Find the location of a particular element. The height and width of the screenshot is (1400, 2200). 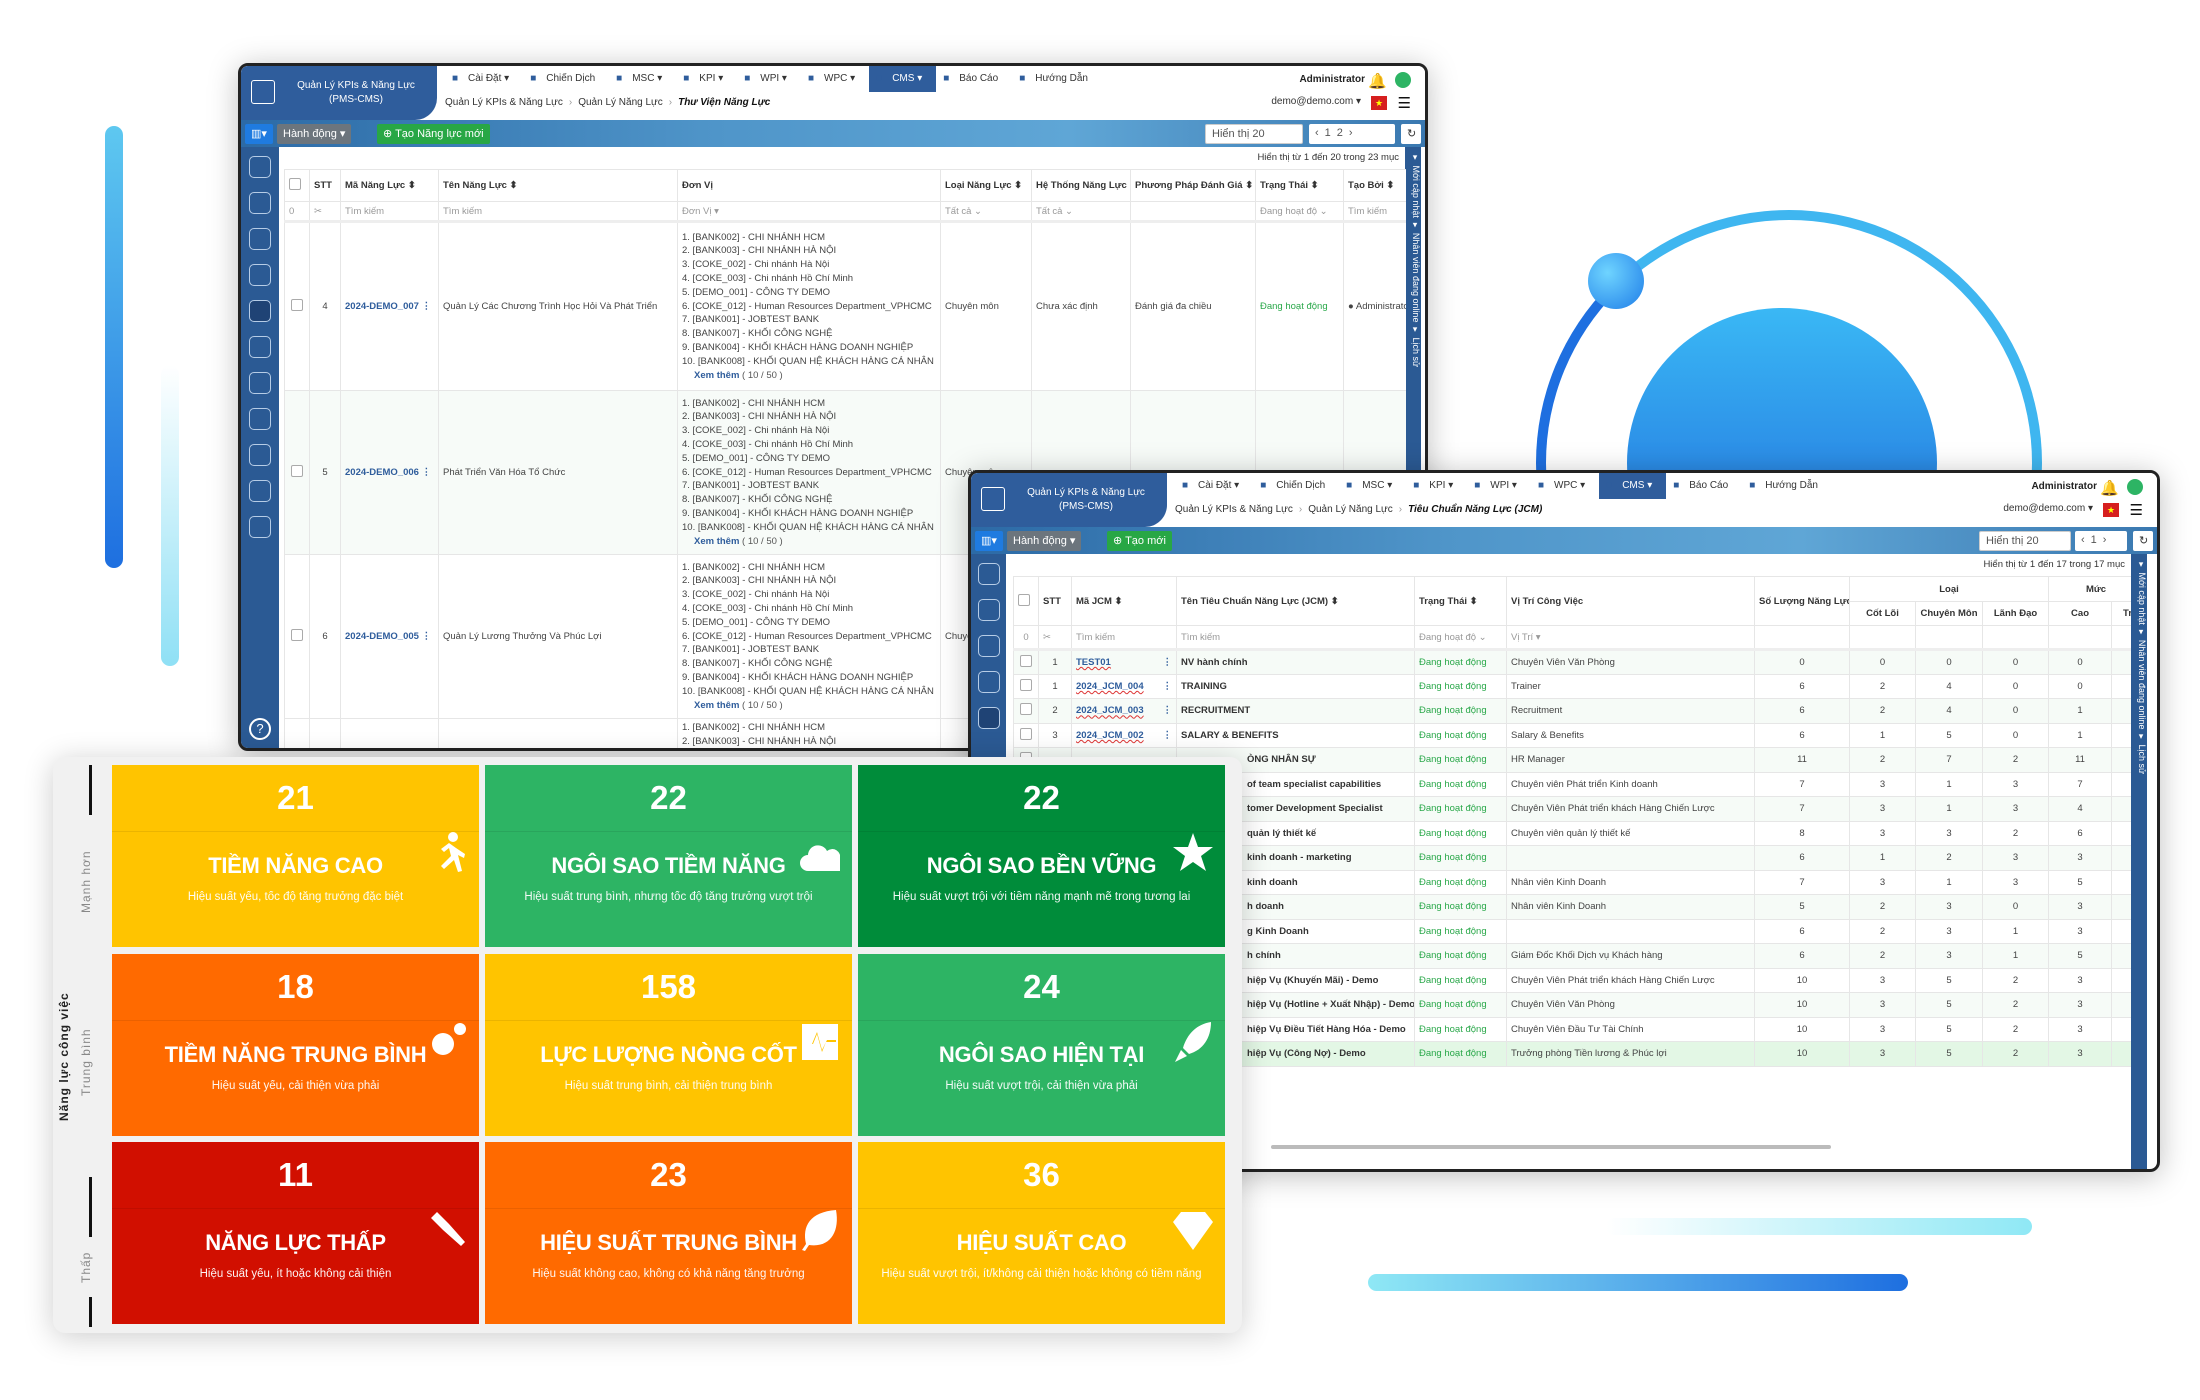

competency-code-link: 2024-DEMO_006 is located at coordinates (382, 472).